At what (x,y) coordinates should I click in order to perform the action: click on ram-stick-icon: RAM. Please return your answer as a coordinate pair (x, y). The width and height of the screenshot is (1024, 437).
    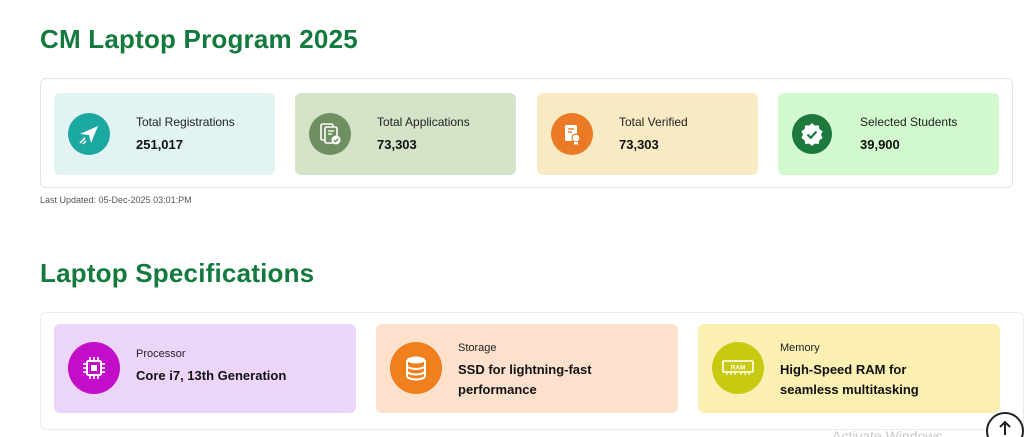
    Looking at the image, I should click on (738, 368).